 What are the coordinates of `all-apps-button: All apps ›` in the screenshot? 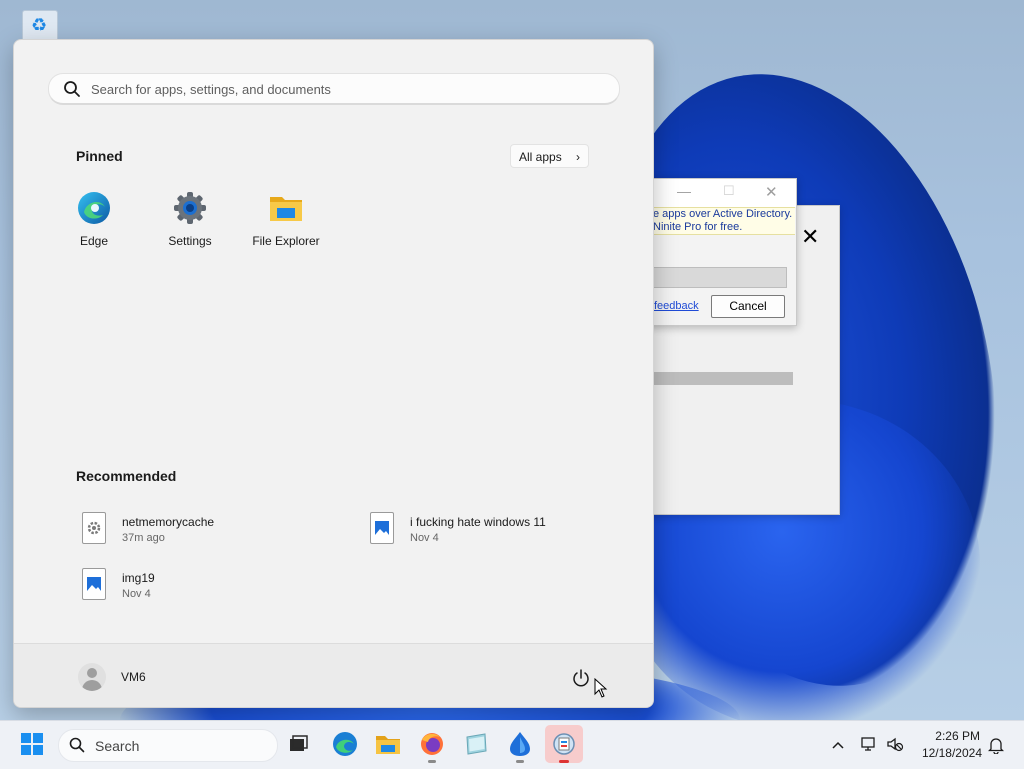 It's located at (549, 156).